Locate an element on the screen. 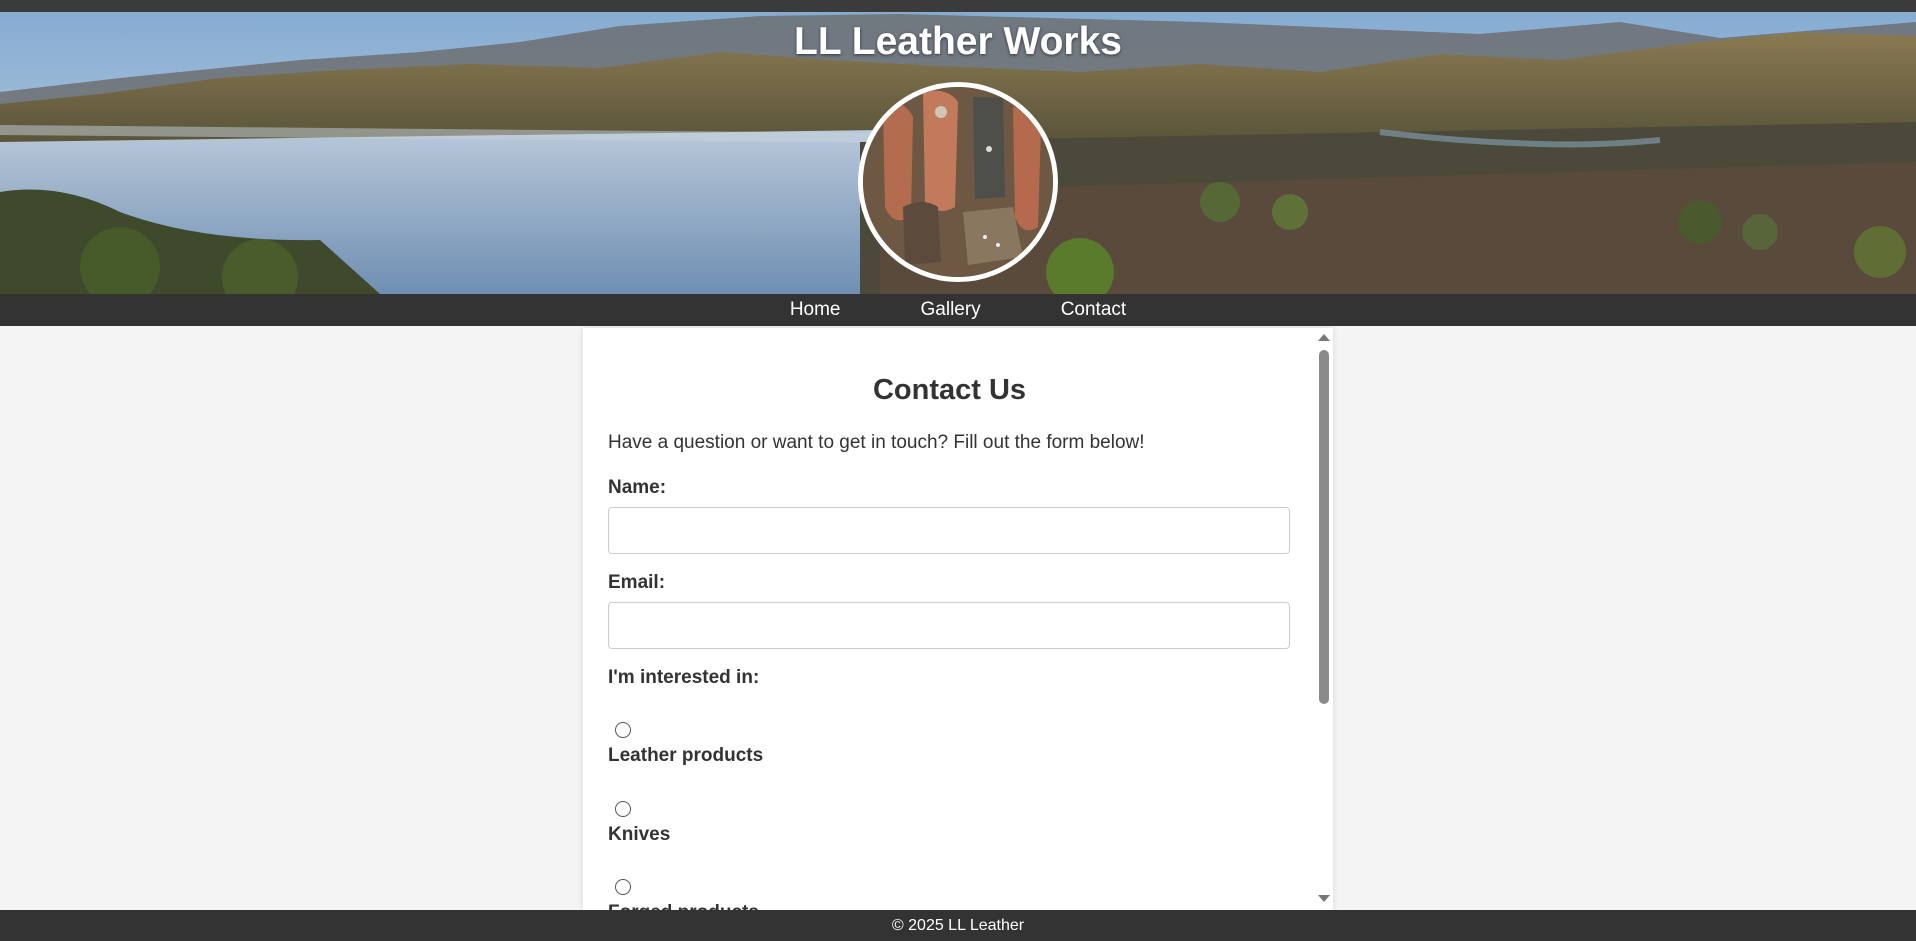 The width and height of the screenshot is (1916, 941). name-input is located at coordinates (949, 530).